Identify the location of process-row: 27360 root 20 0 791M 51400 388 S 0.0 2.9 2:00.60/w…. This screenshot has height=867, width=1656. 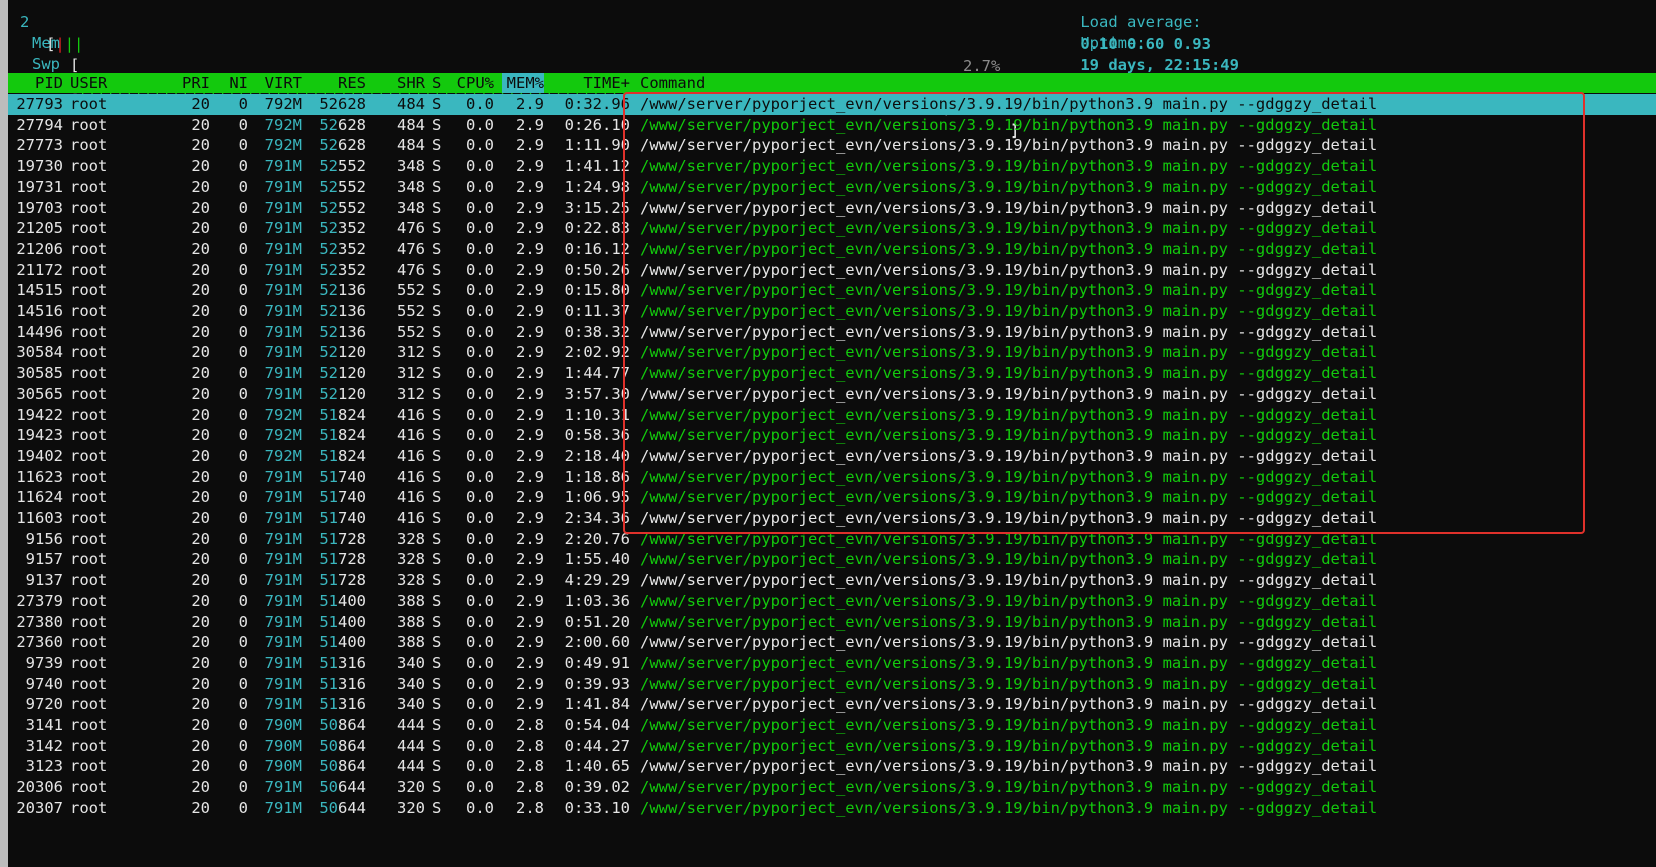
(832, 642).